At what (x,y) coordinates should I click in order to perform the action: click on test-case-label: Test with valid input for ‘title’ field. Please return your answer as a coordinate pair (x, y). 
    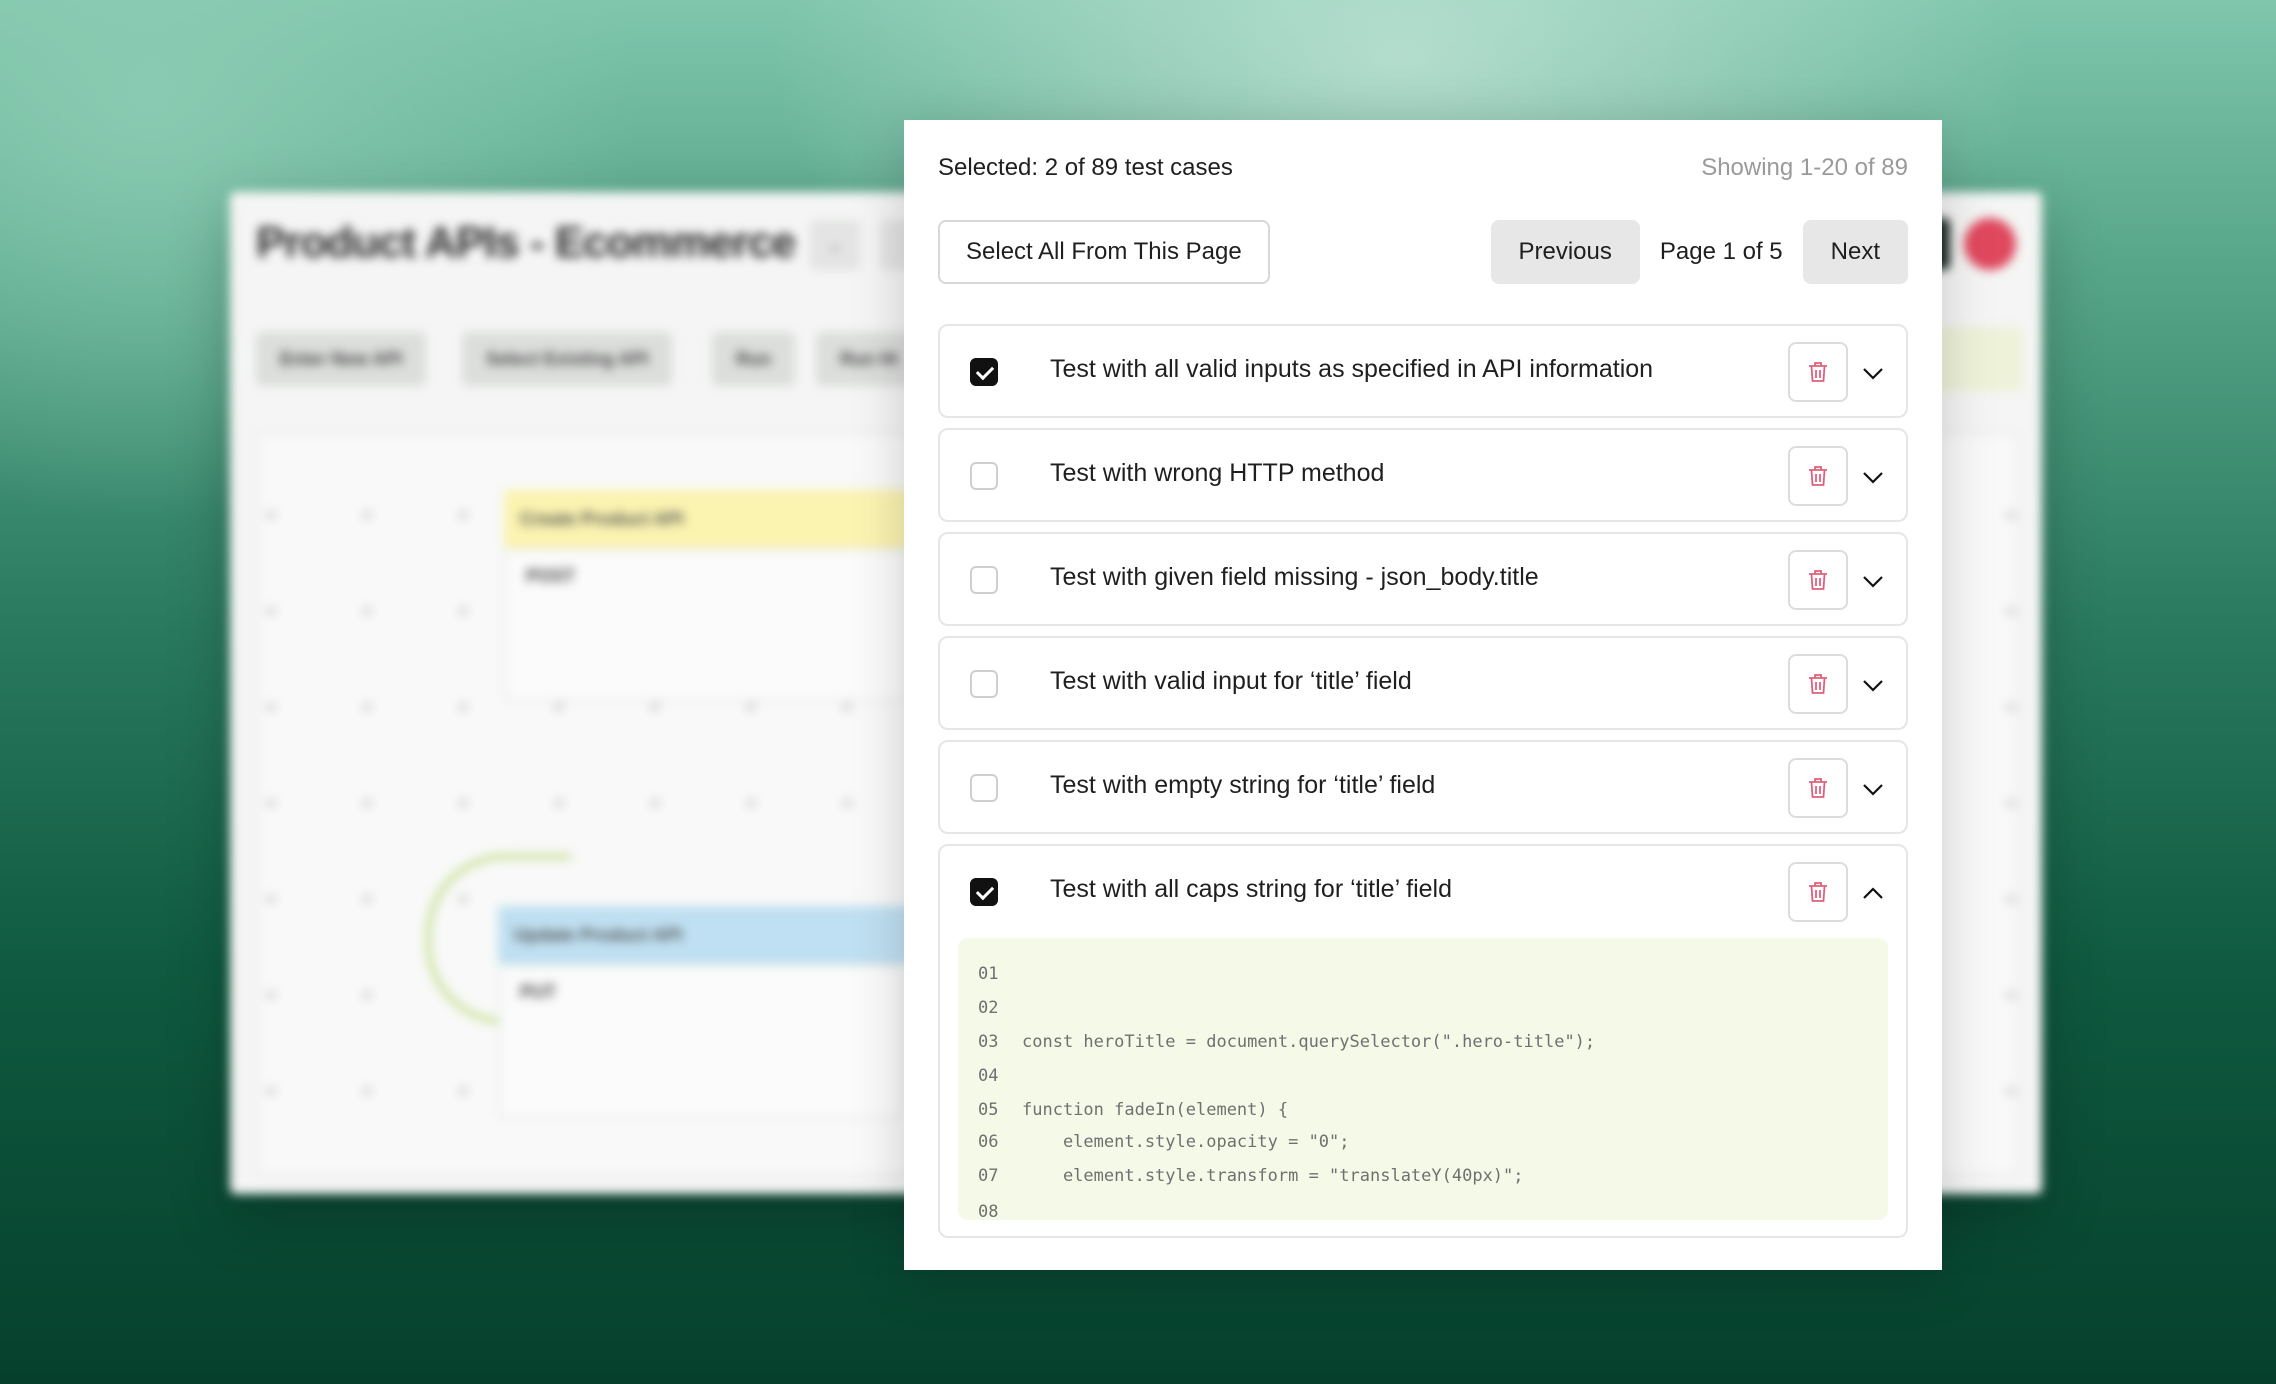
    Looking at the image, I should click on (1231, 681).